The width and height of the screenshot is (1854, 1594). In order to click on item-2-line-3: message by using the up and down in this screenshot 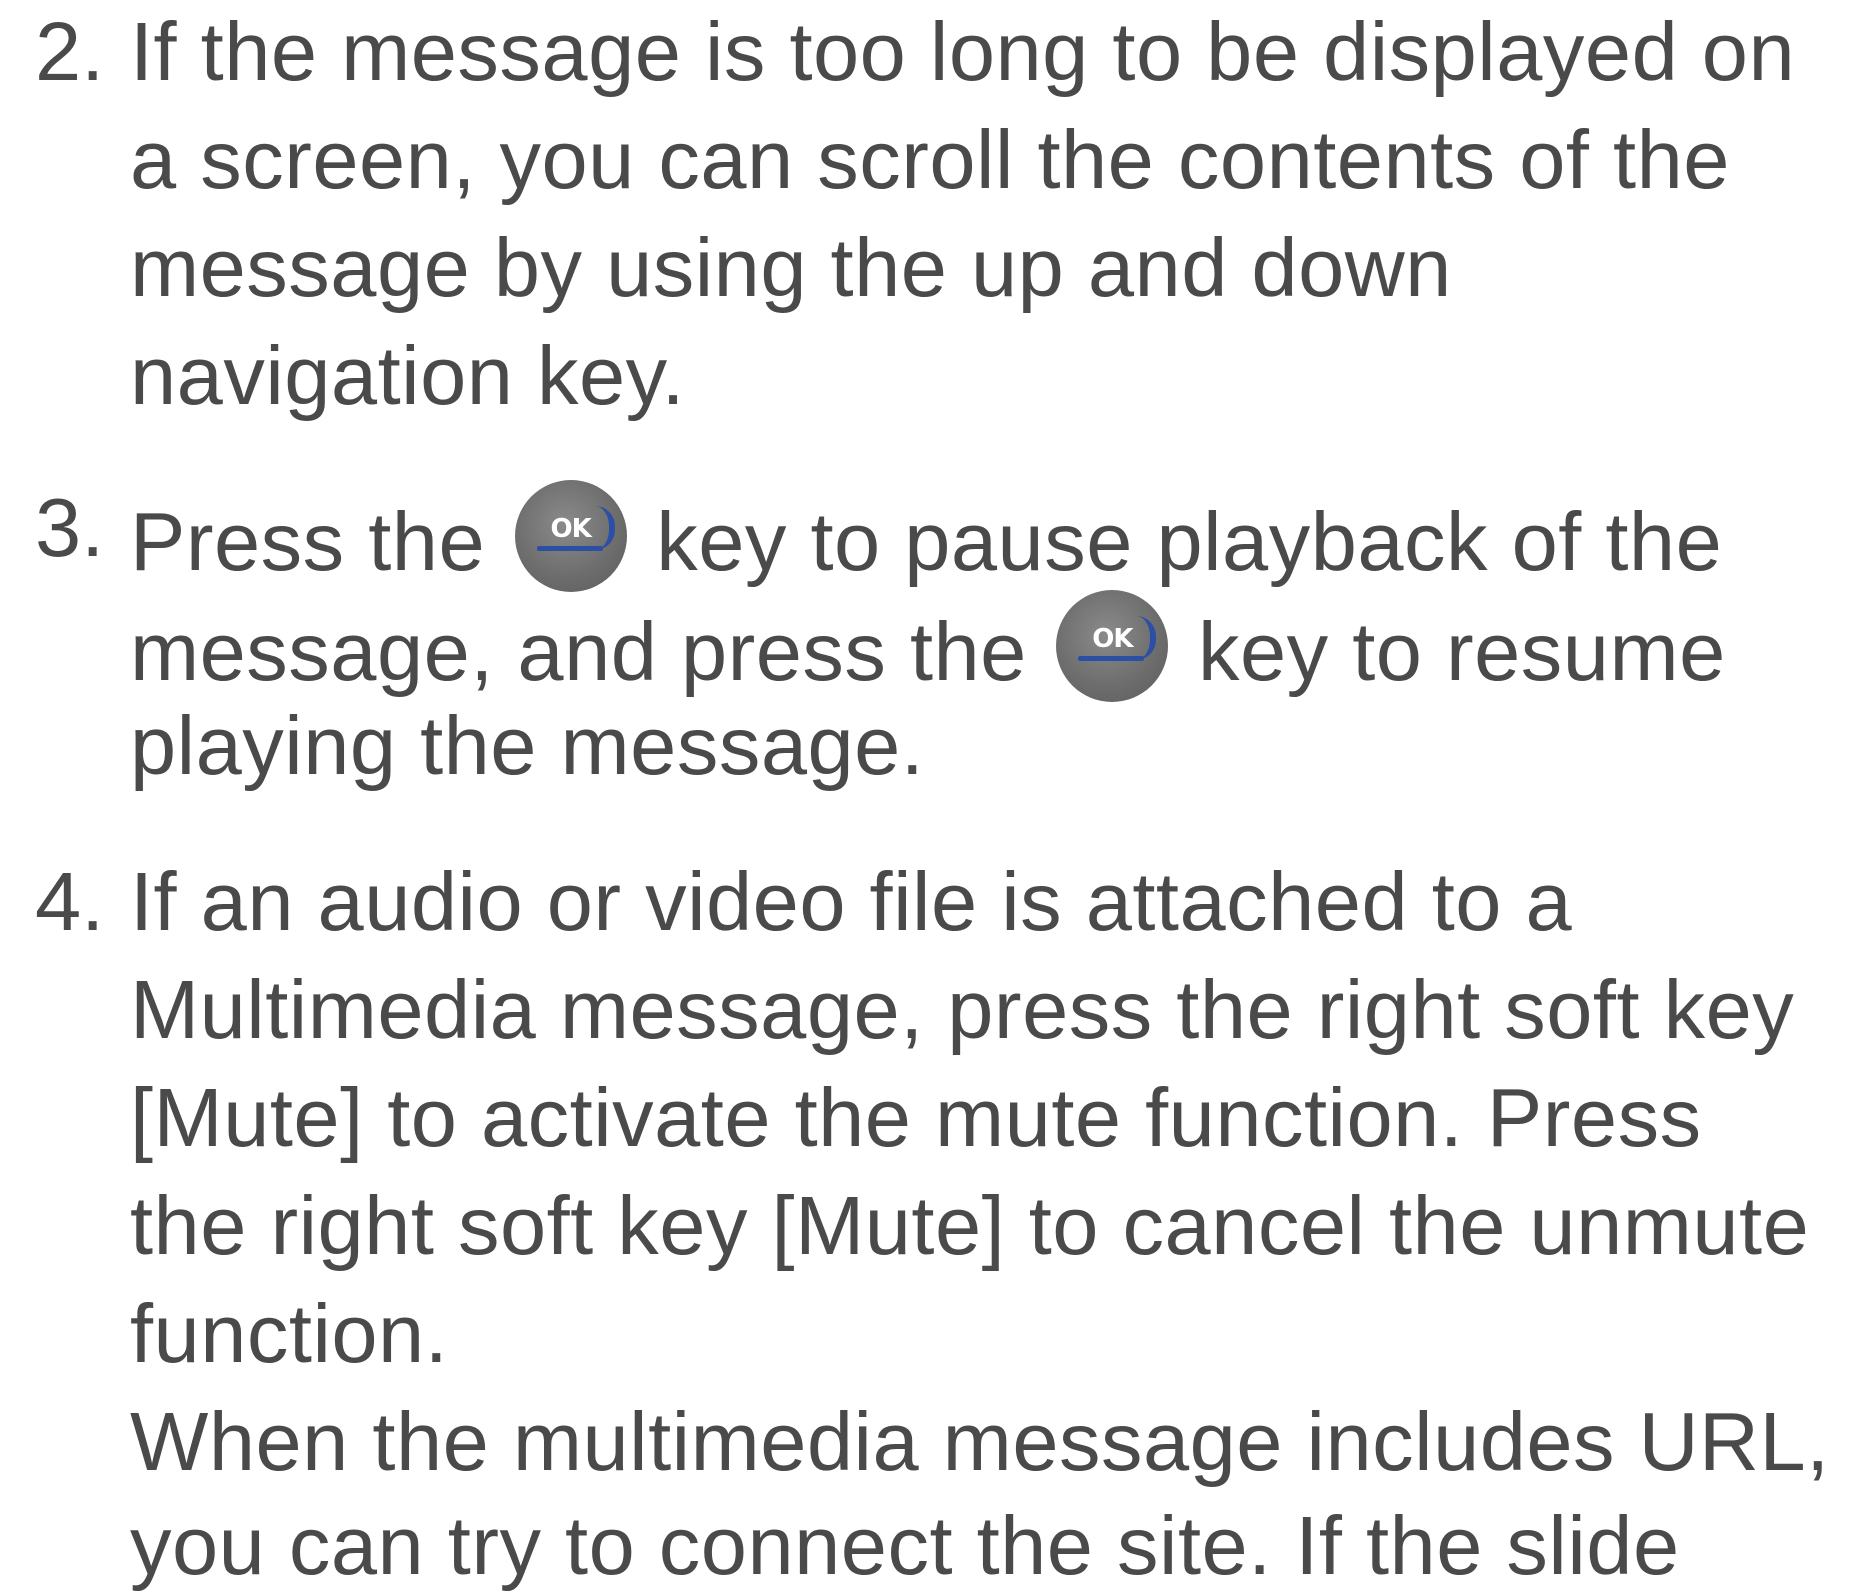, I will do `click(791, 267)`.